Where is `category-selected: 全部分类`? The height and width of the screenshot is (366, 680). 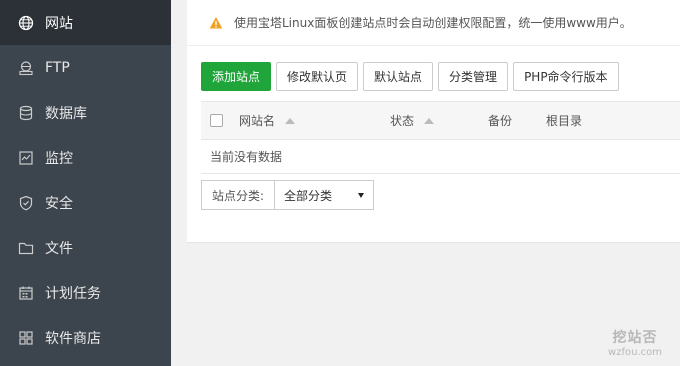
category-selected: 全部分类 is located at coordinates (308, 195).